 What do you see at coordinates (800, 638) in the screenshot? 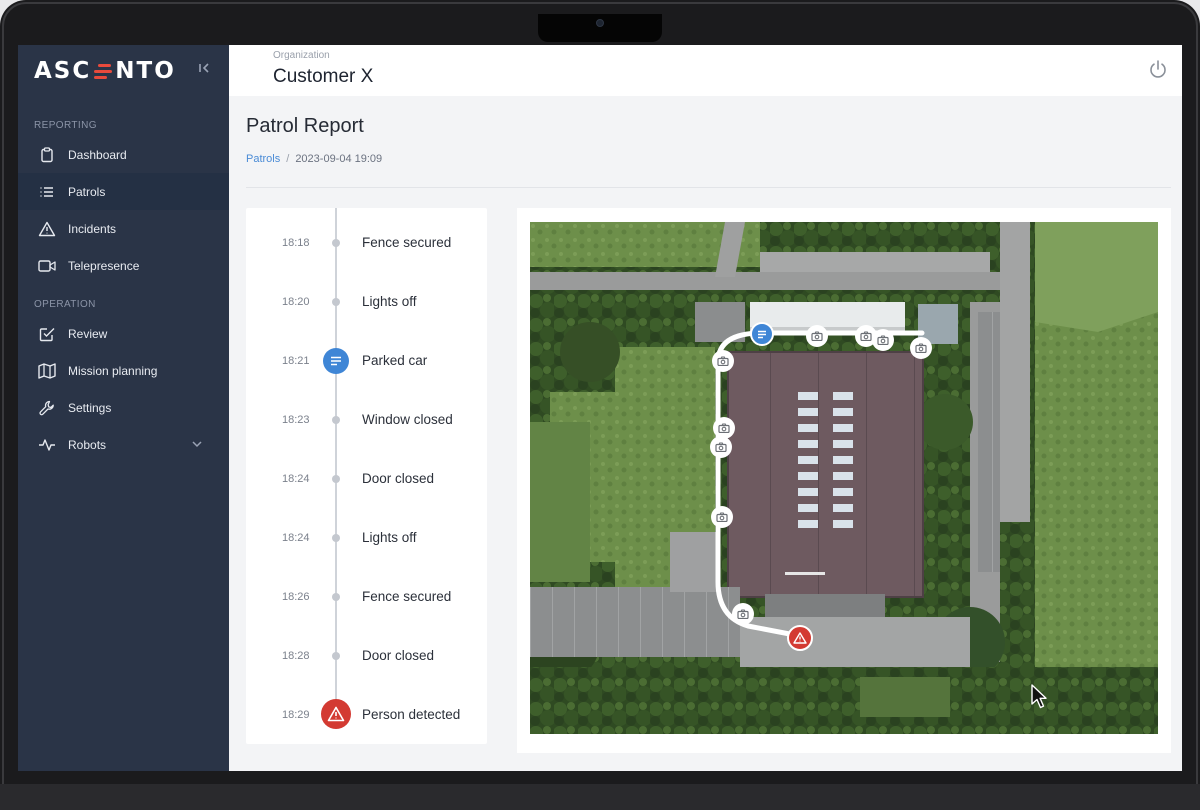
I see `alert-marker-icon` at bounding box center [800, 638].